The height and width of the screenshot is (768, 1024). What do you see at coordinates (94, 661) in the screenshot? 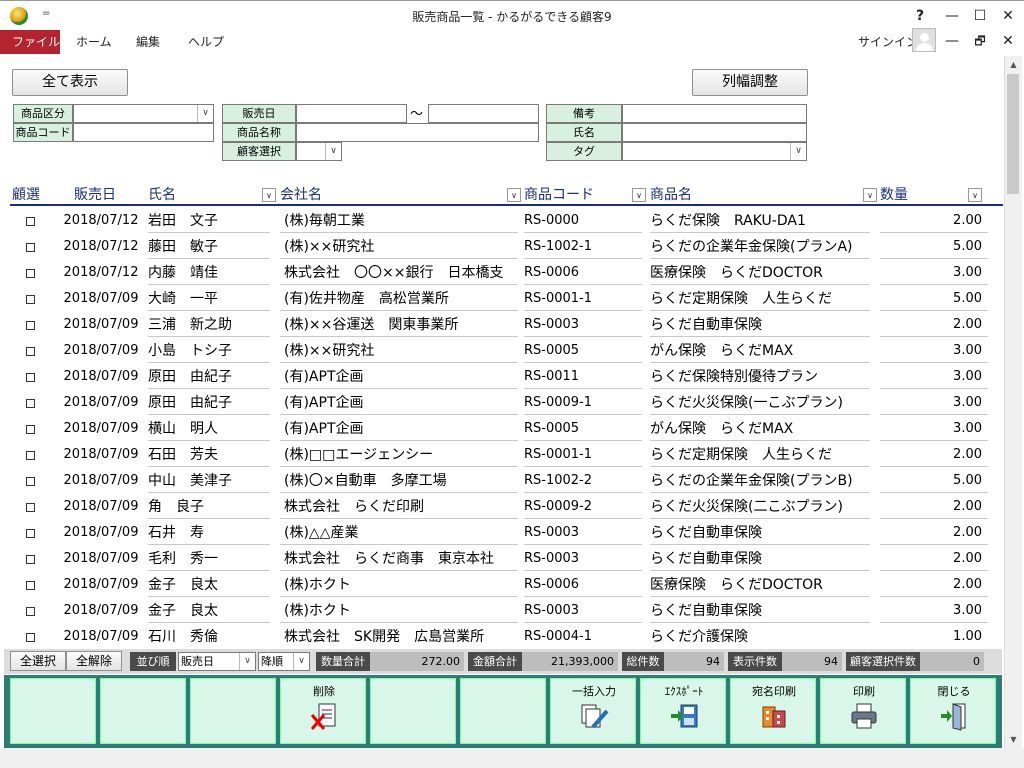
I see `clear-all-button: 全解除` at bounding box center [94, 661].